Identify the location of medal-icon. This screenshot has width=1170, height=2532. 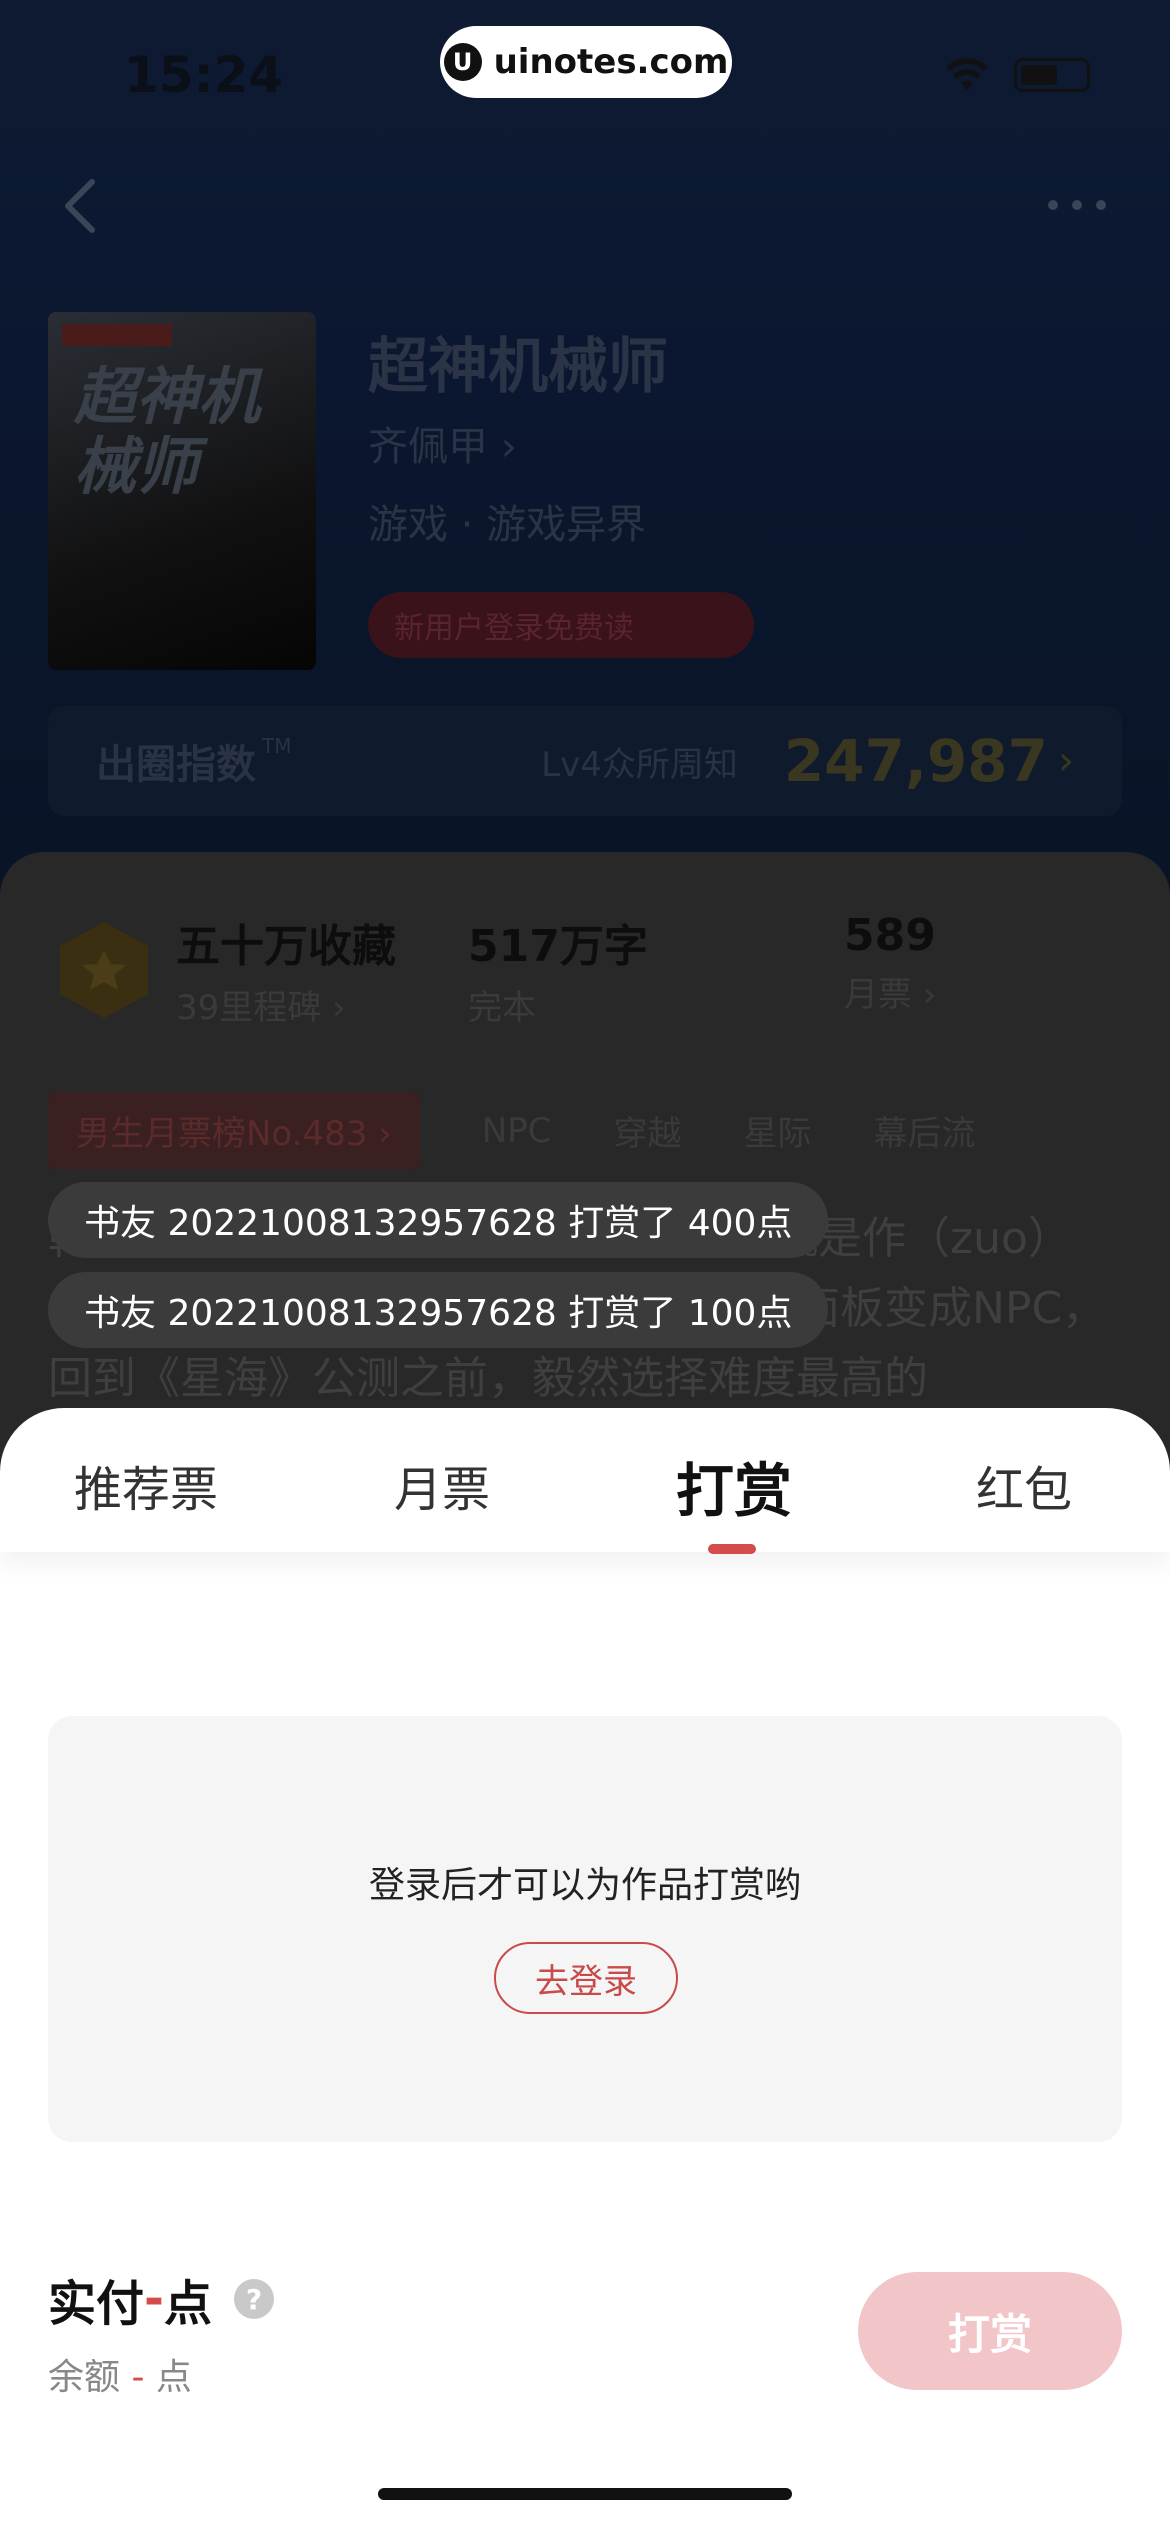
(104, 970).